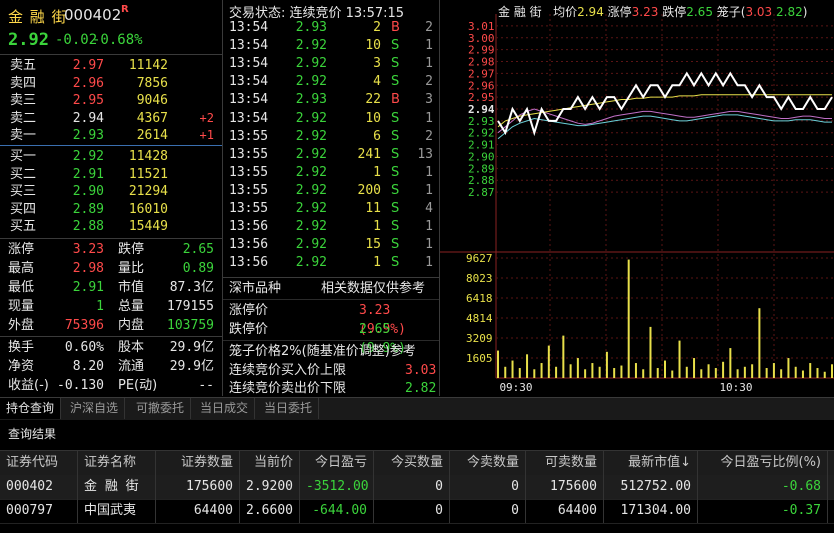  What do you see at coordinates (111, 83) in the screenshot?
I see `ask-row: 卖四 2.96 7856` at bounding box center [111, 83].